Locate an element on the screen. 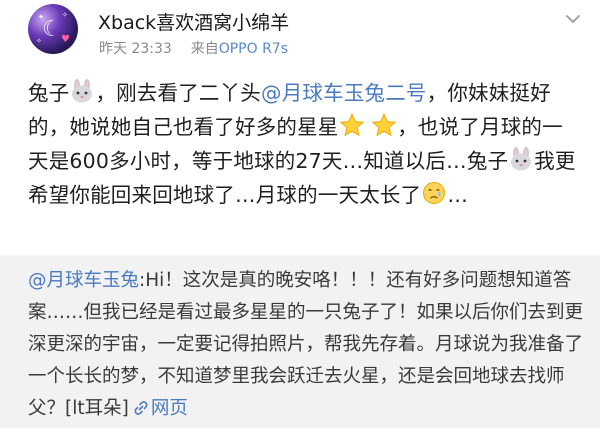 The width and height of the screenshot is (600, 428). mention-link: @月球车玉兔二号 is located at coordinates (344, 93).